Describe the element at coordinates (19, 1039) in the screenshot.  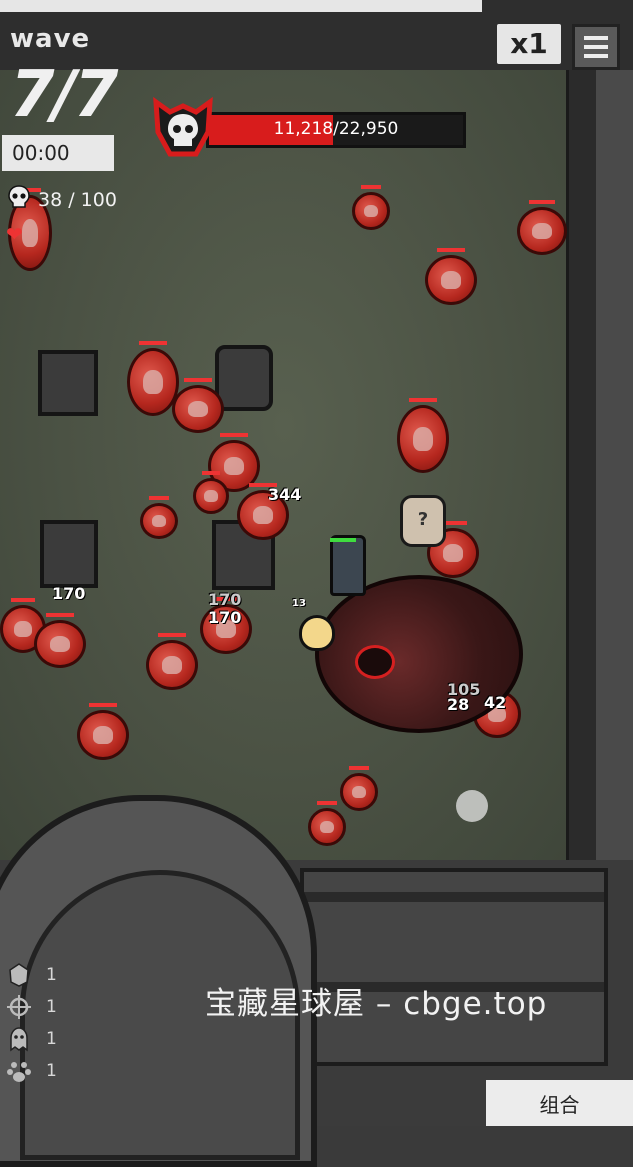
I see `ghost-icon` at that location.